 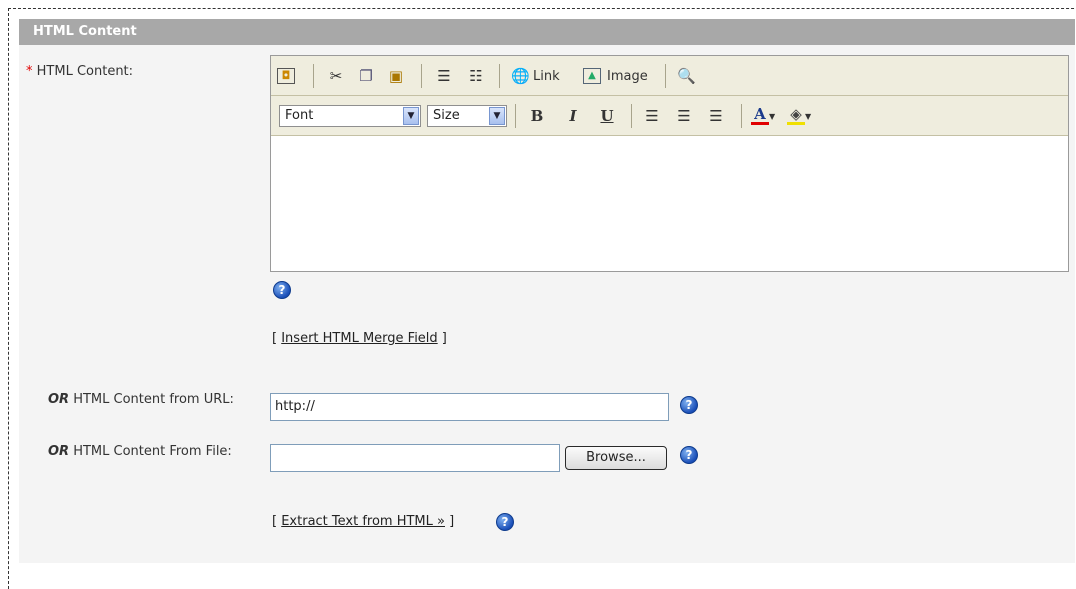 What do you see at coordinates (295, 406) in the screenshot?
I see `url-input-value: http://` at bounding box center [295, 406].